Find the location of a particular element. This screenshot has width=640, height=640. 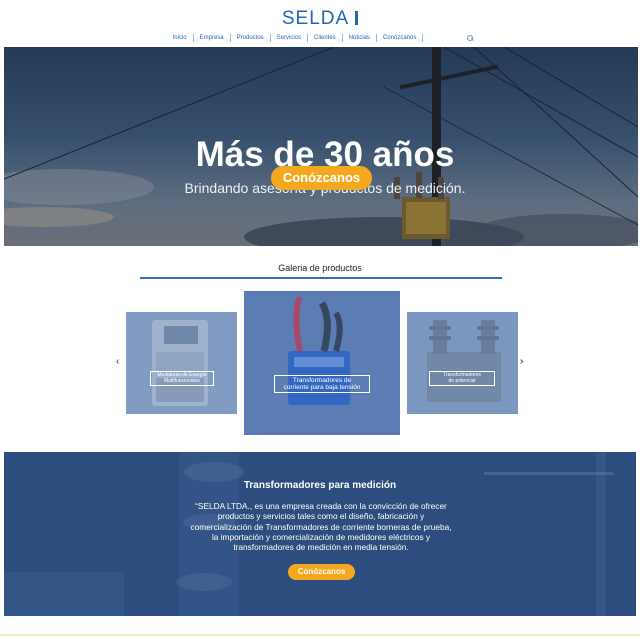

card-label: Transformadores de potencial is located at coordinates (462, 378).